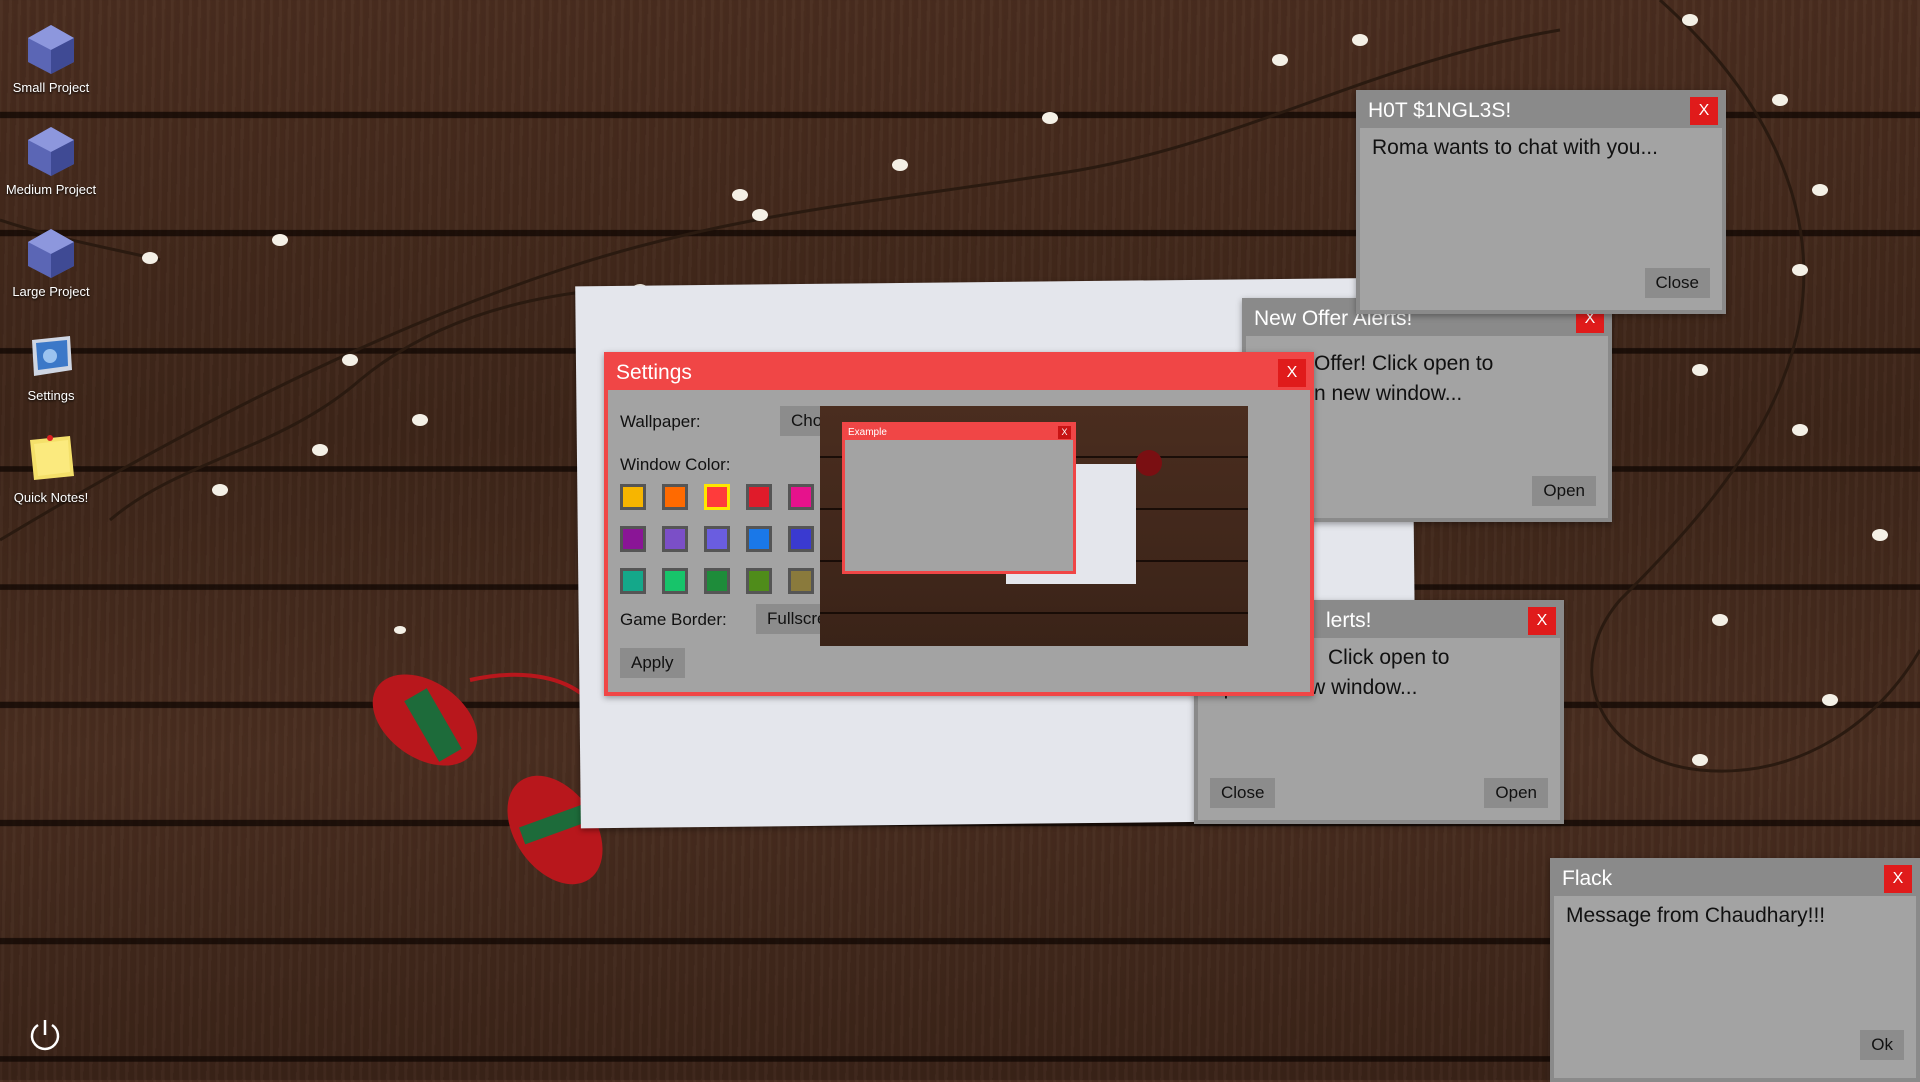 Image resolution: width=1920 pixels, height=1082 pixels. I want to click on window-color-label: Window Color:, so click(675, 464).